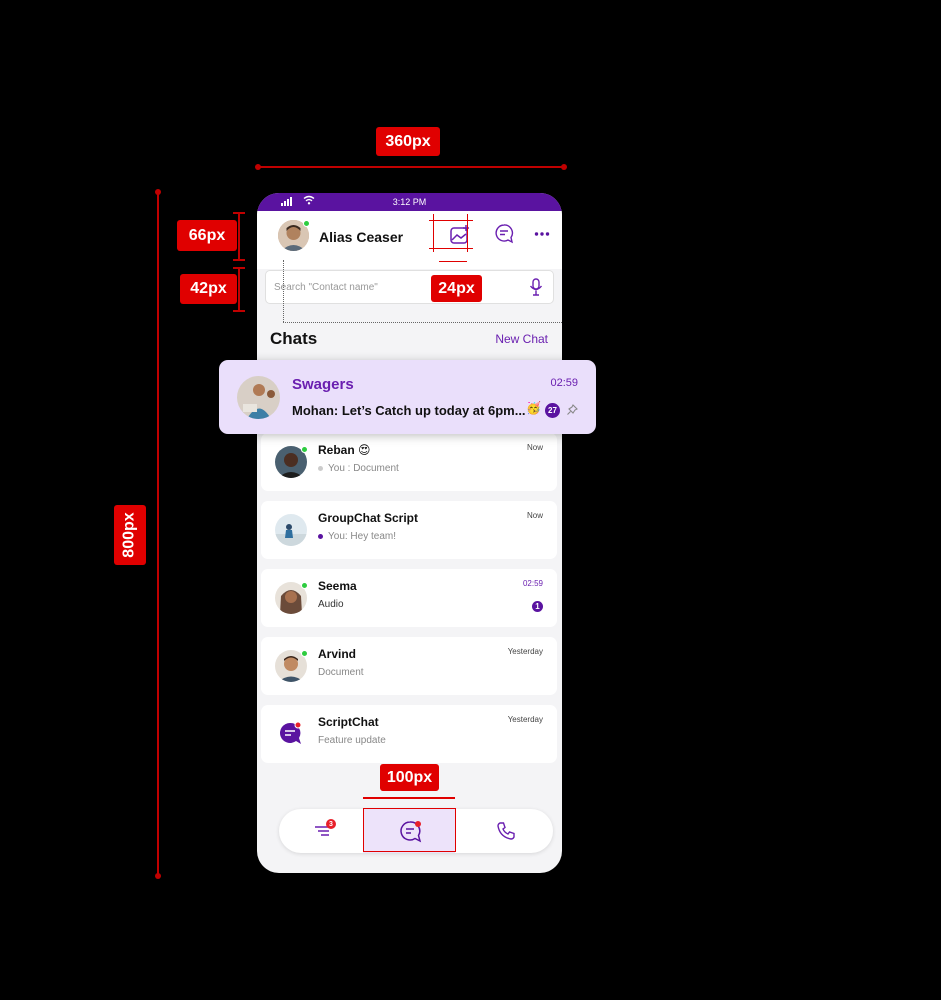 The image size is (941, 1000). I want to click on chat-item-groupchat-script: GroupChat Script You: Hey team! Now, so click(409, 530).